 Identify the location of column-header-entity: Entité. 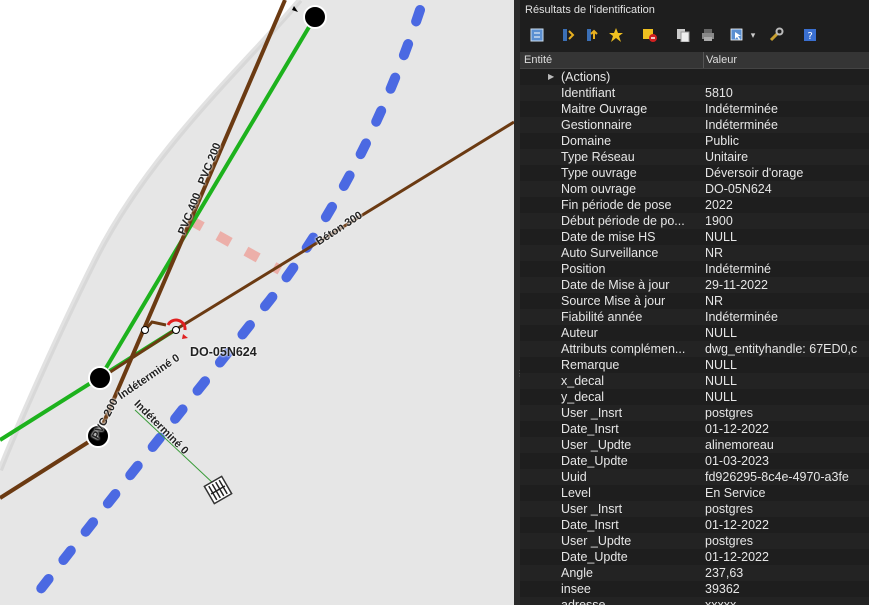
(538, 60).